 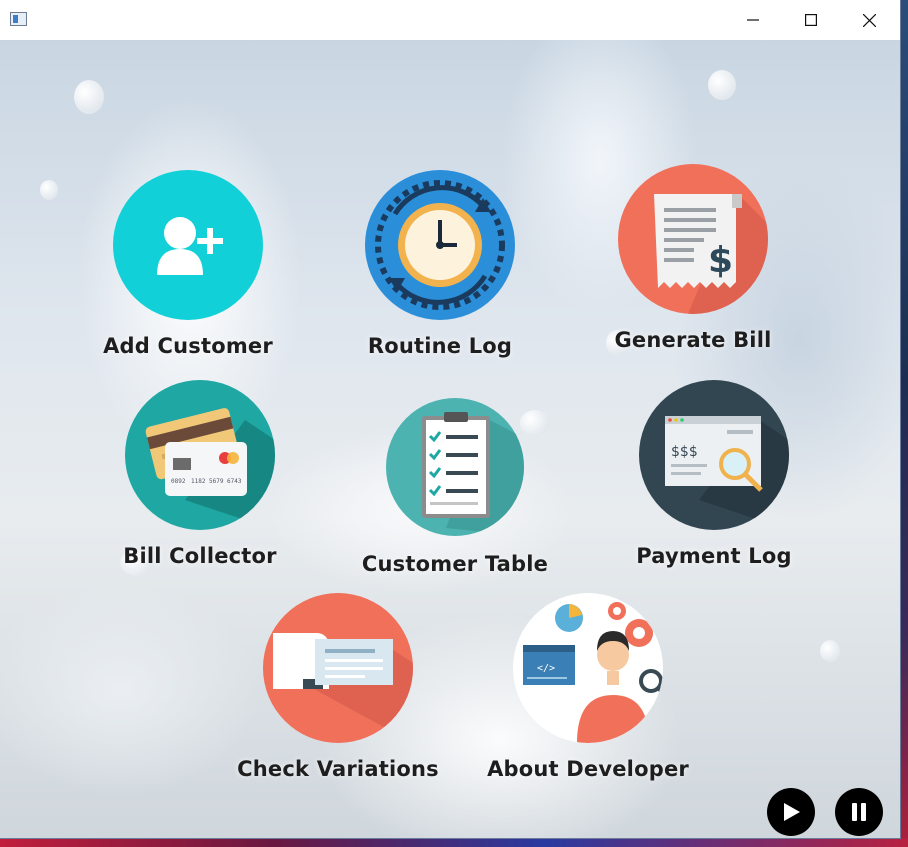 What do you see at coordinates (216, 481) in the screenshot?
I see `card-number-3: 5679` at bounding box center [216, 481].